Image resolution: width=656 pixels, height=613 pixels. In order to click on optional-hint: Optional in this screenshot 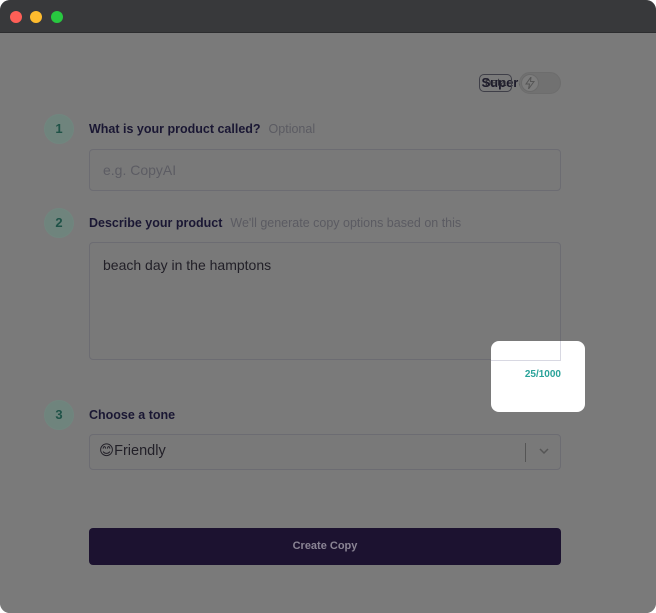, I will do `click(292, 129)`.